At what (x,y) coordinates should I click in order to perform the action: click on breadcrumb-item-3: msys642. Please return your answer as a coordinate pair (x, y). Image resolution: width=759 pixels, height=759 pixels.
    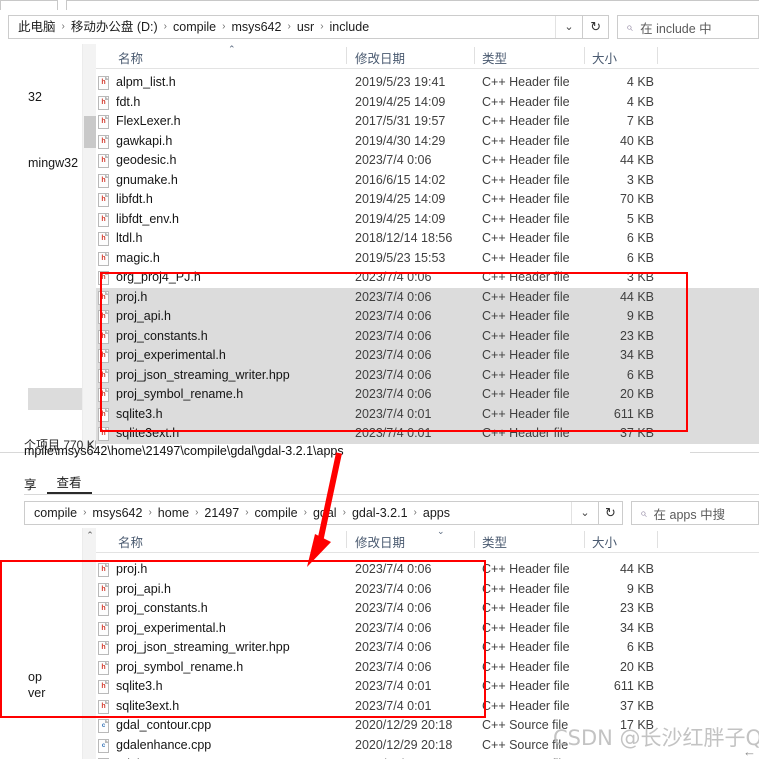
    Looking at the image, I should click on (256, 27).